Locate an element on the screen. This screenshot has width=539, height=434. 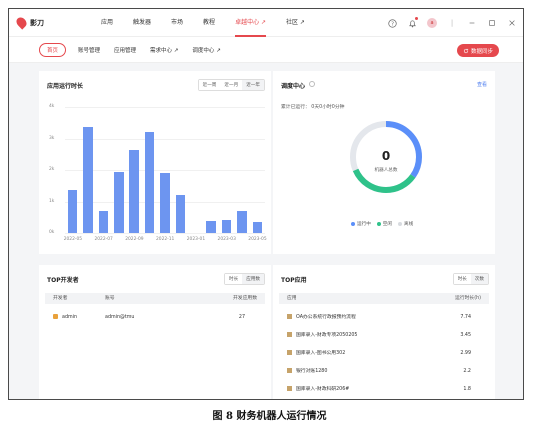
app-hours-cell: 3.45 is located at coordinates (465, 335).